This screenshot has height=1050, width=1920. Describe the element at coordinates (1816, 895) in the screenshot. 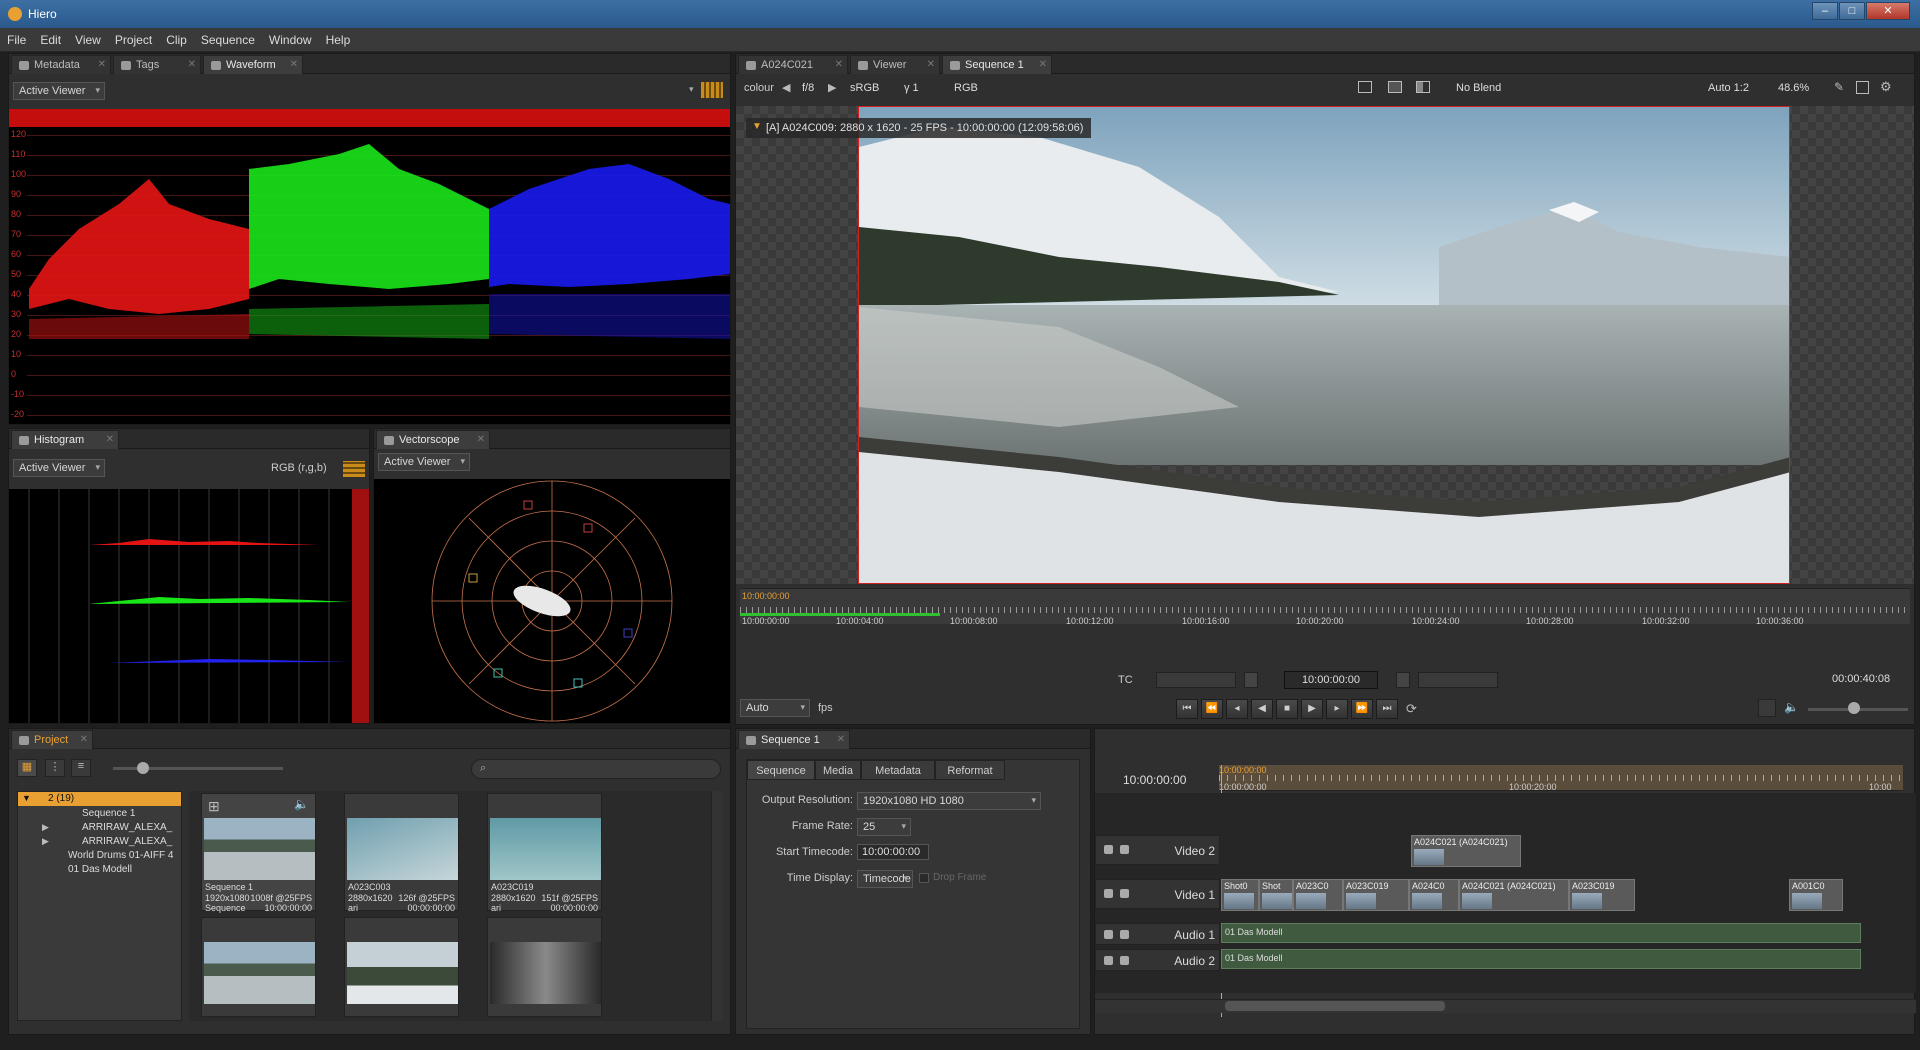

I see `clip-v1: A001C0` at that location.